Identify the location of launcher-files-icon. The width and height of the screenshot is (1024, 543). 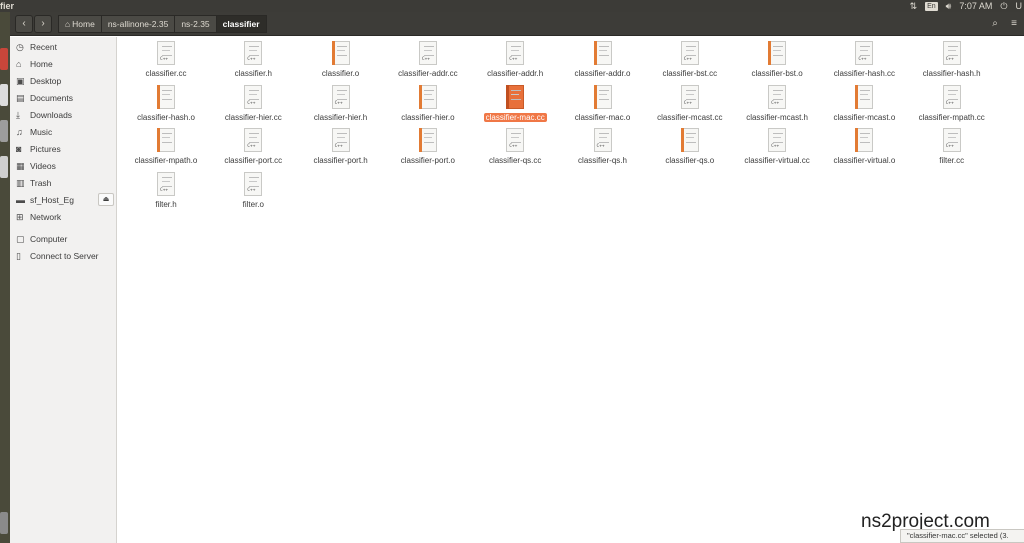
(4, 95).